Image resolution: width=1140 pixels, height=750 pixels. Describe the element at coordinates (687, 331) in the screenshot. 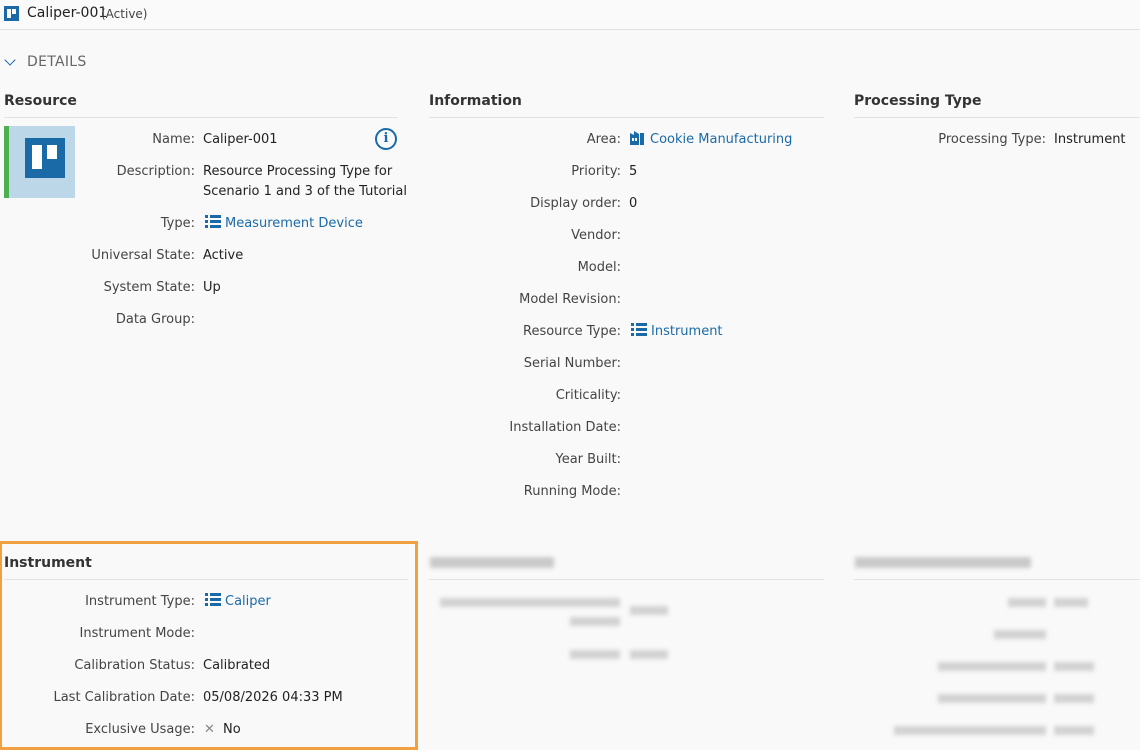

I see `resource-type-value: Instrument` at that location.